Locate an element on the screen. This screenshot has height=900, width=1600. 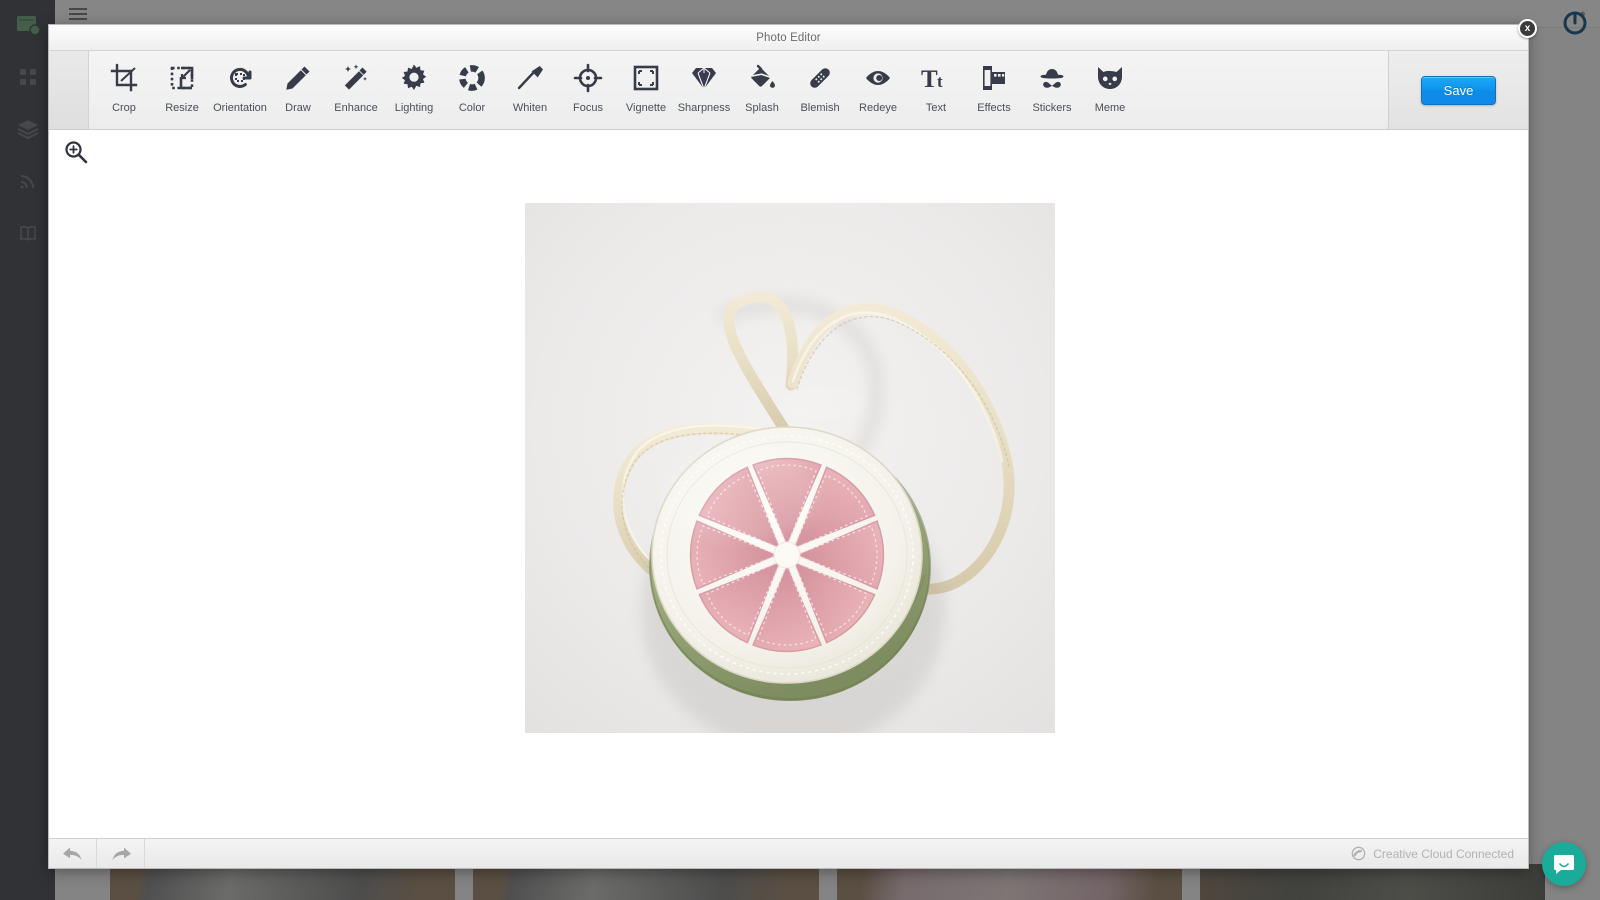
resize-icon is located at coordinates (182, 78).